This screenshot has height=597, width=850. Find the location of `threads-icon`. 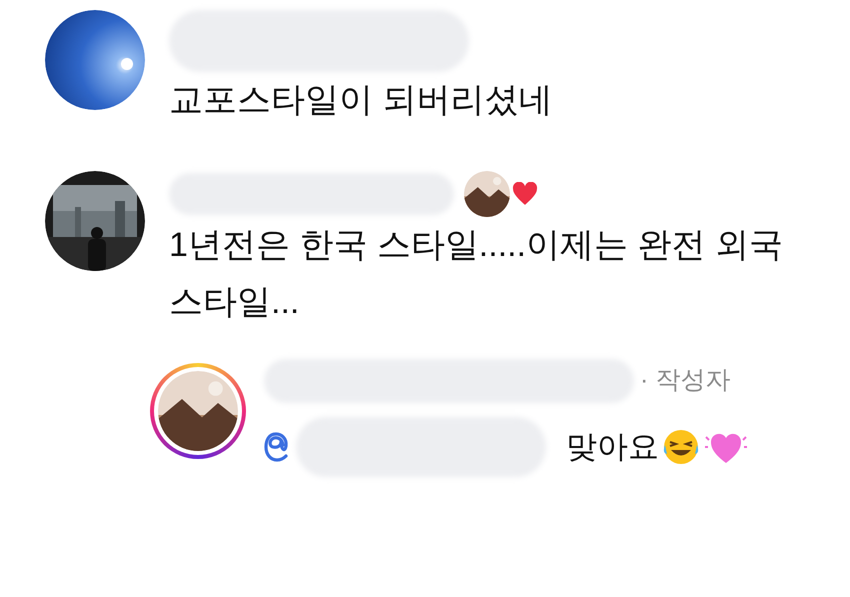

threads-icon is located at coordinates (277, 447).